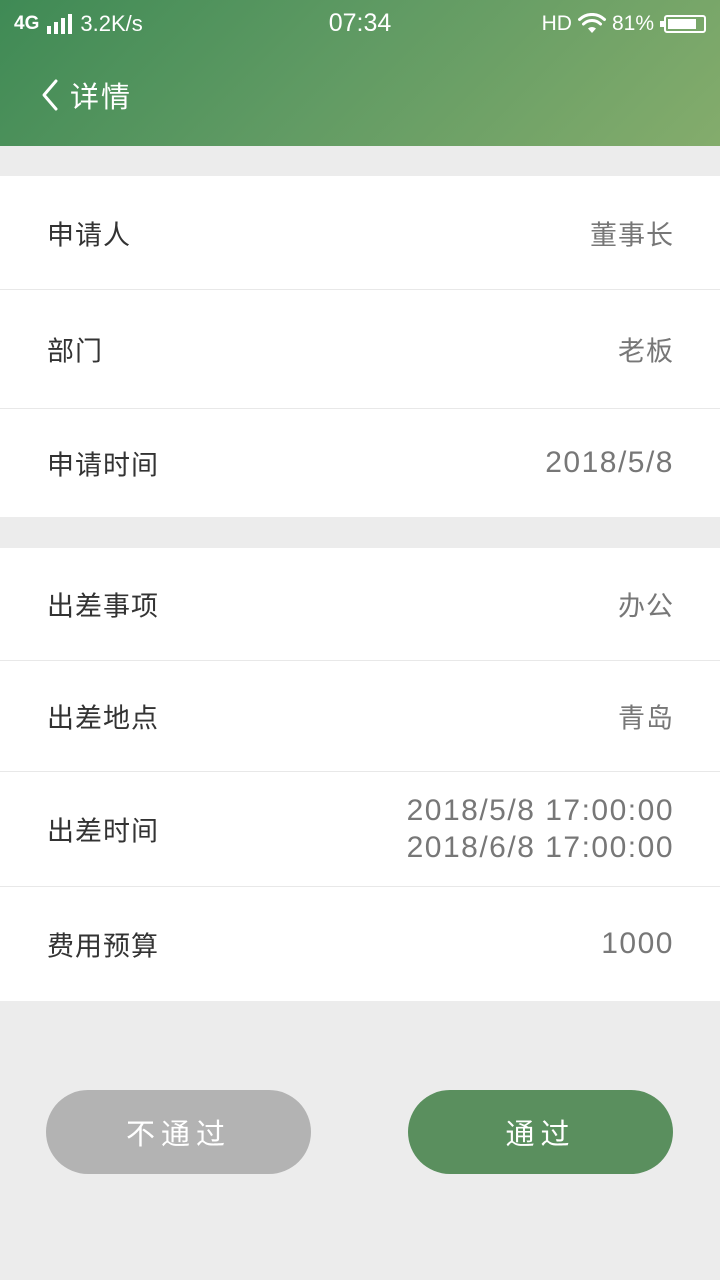  I want to click on trip-location-row: 出差地点 青岛, so click(360, 716).